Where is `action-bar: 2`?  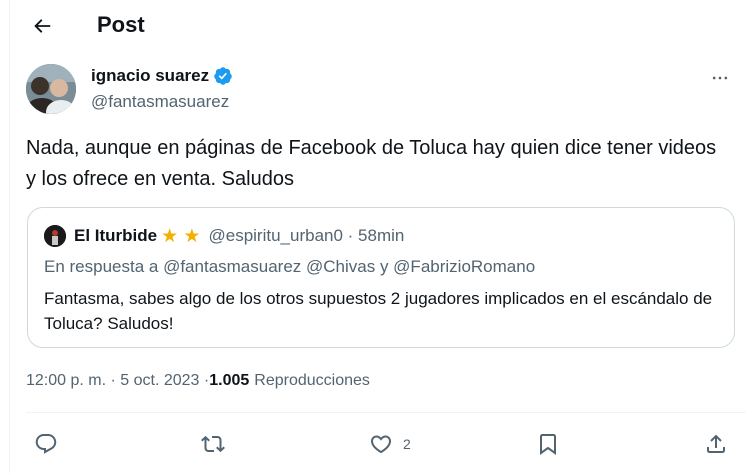
action-bar: 2 is located at coordinates (386, 444).